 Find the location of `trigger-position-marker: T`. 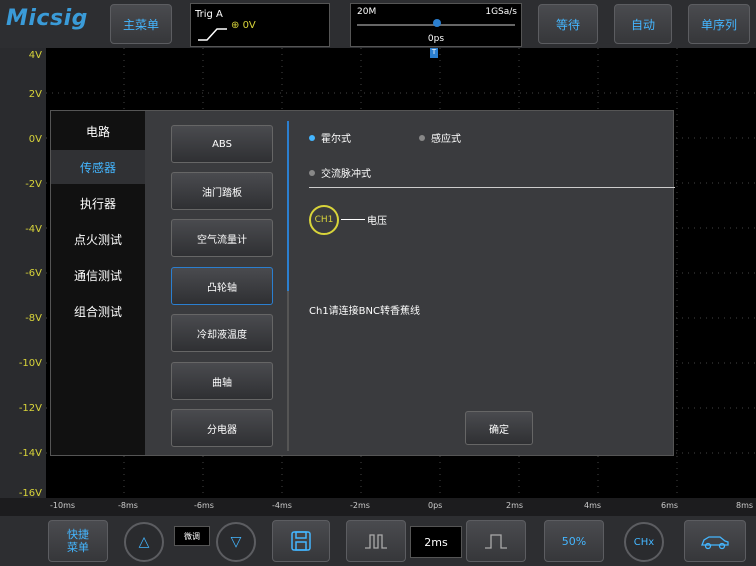

trigger-position-marker: T is located at coordinates (434, 53).